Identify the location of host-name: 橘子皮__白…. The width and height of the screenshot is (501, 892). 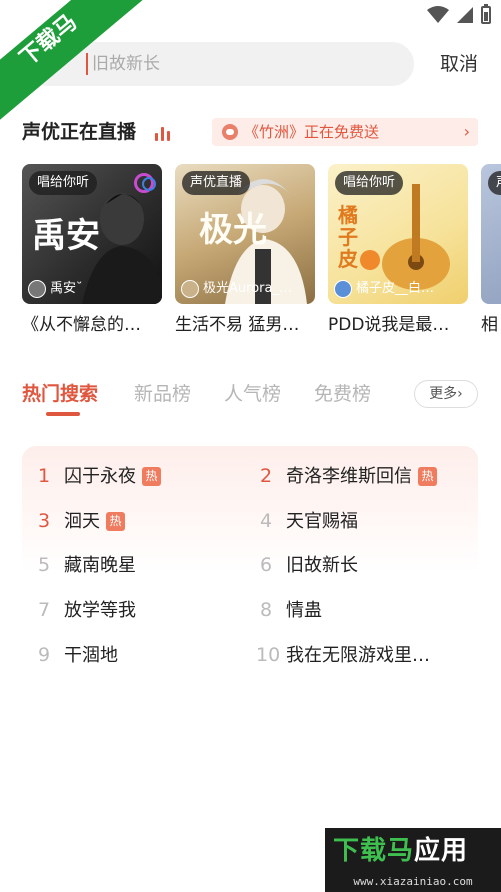
(398, 289).